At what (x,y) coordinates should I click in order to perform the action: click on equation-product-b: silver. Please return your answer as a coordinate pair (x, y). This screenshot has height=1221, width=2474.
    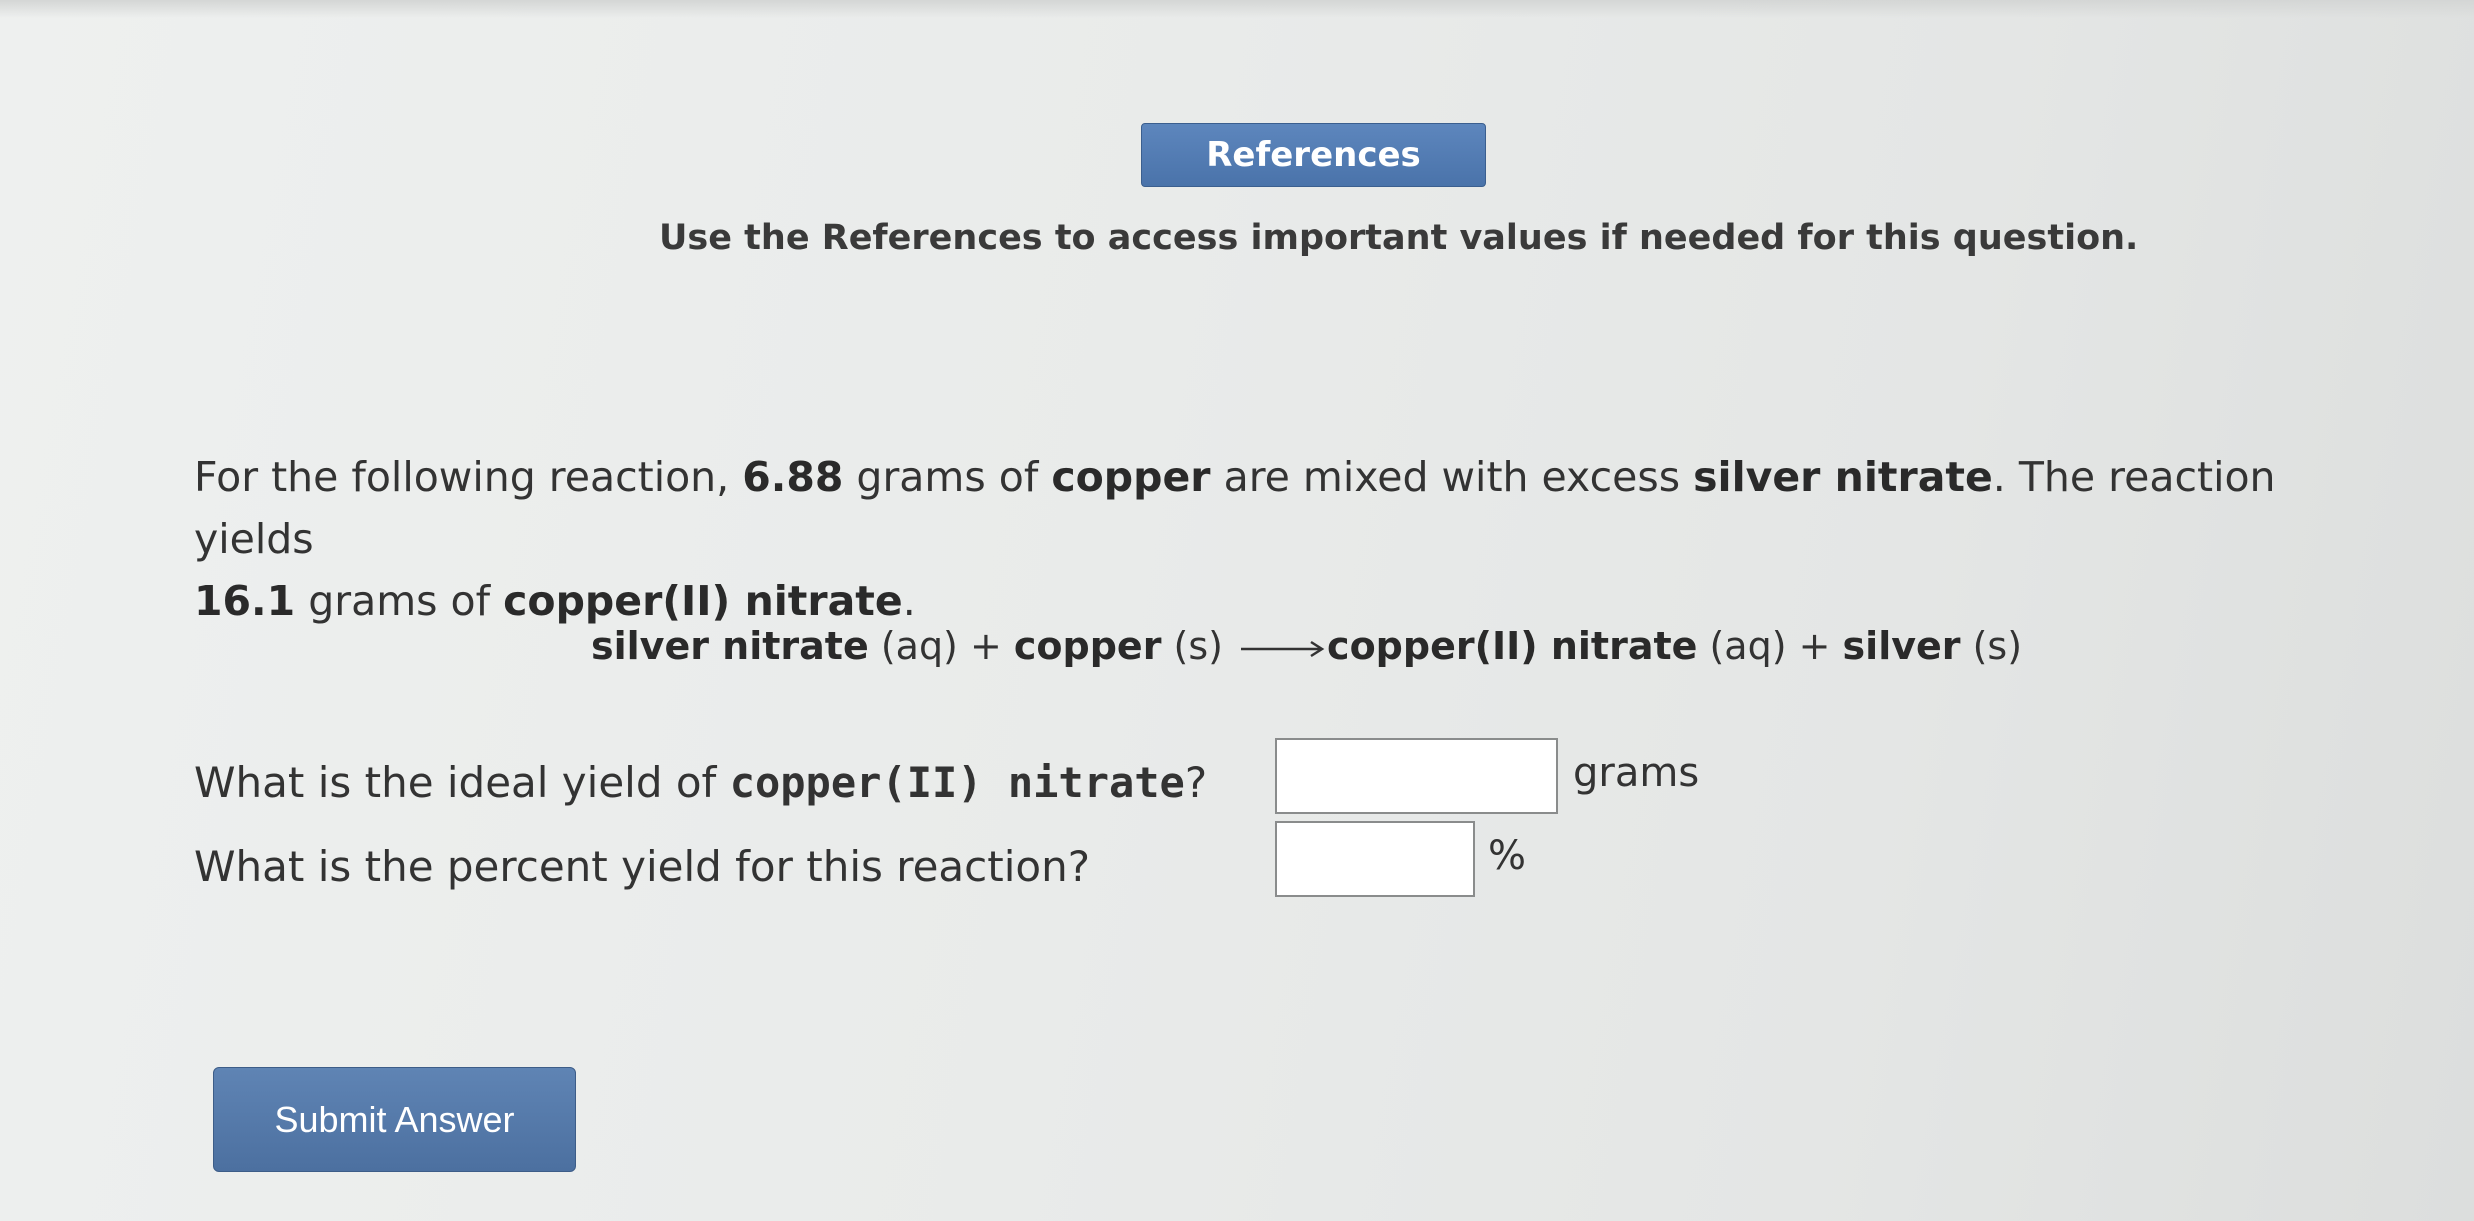
    Looking at the image, I should click on (1901, 646).